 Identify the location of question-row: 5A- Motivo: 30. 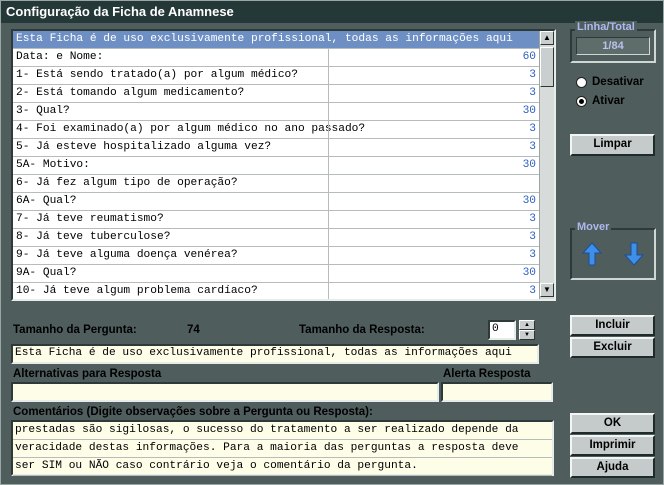
(276, 166).